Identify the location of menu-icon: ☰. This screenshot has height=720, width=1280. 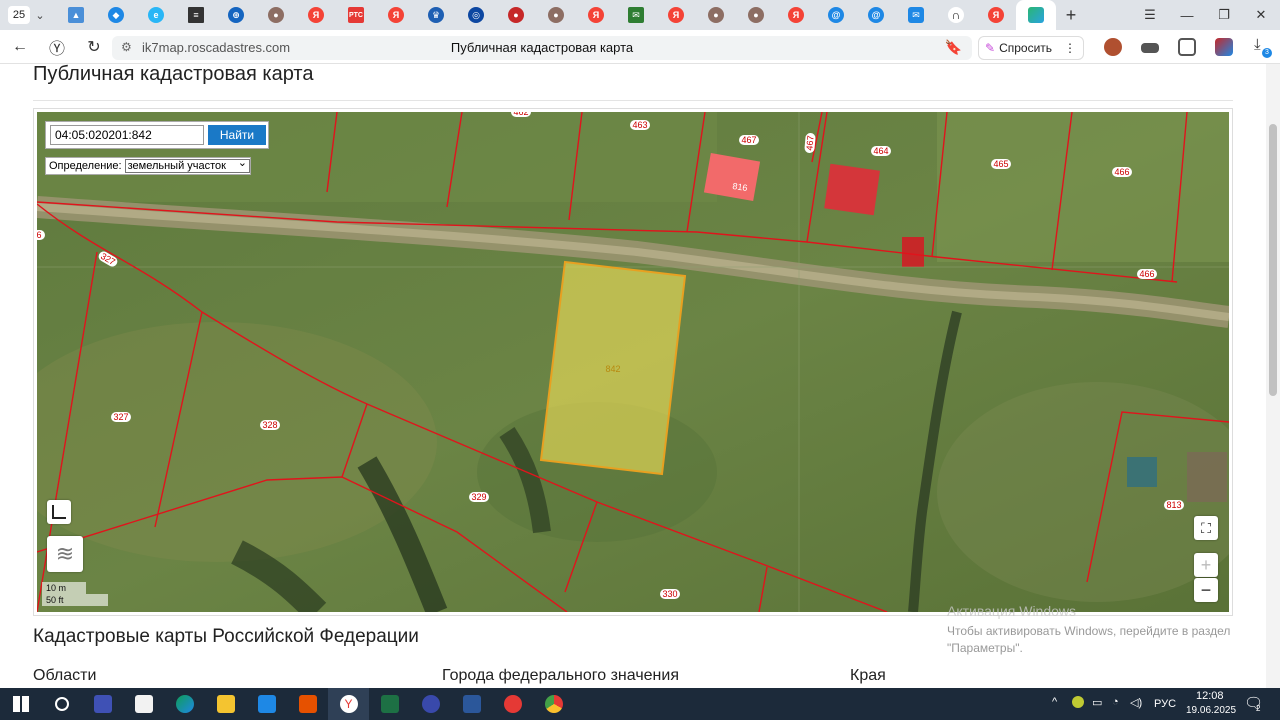
(1150, 15).